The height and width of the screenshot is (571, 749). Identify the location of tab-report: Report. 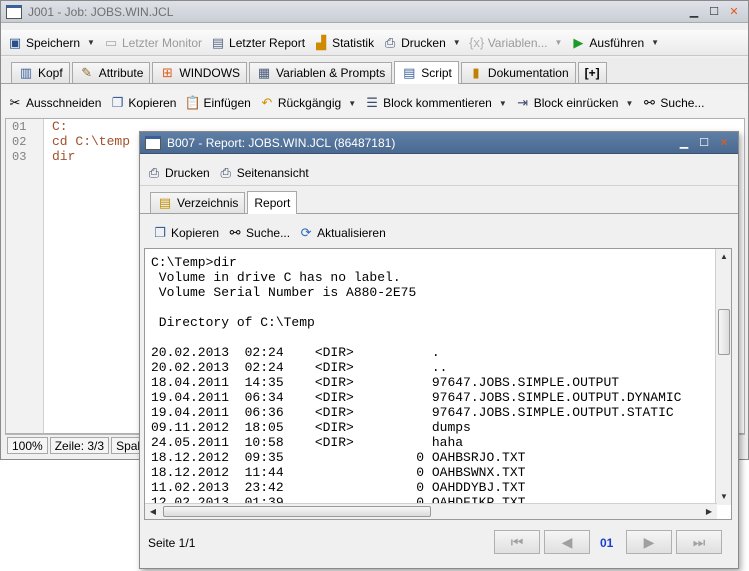
(272, 202).